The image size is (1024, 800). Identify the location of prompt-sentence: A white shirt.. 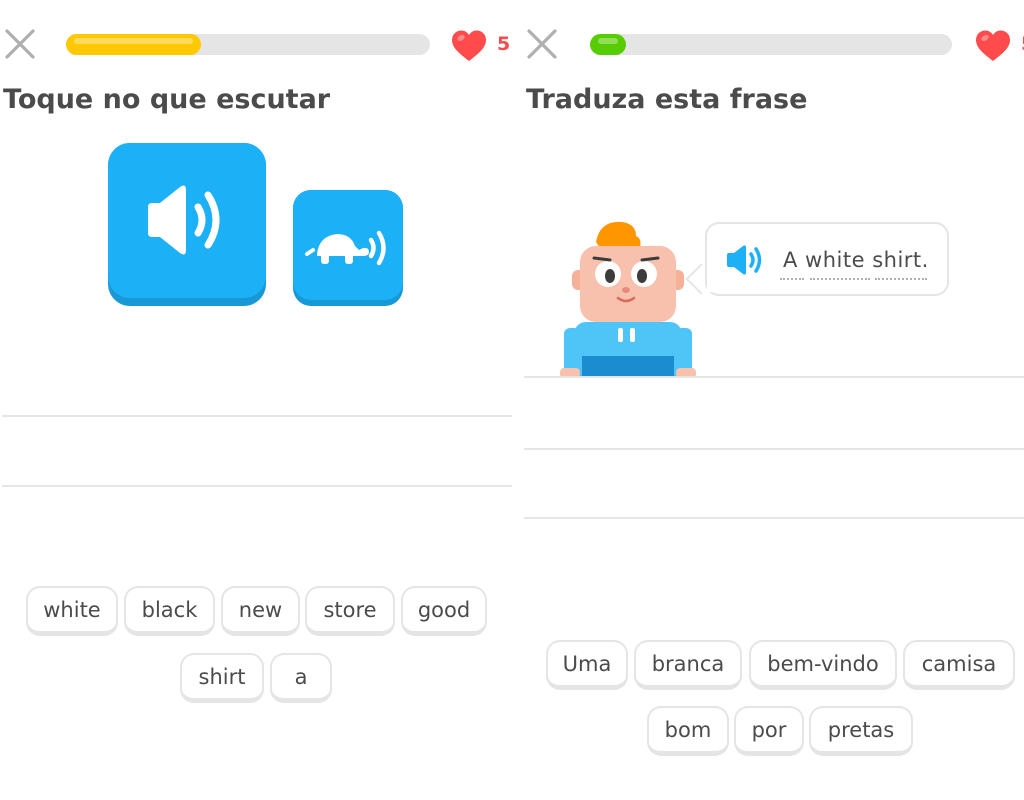
(856, 260).